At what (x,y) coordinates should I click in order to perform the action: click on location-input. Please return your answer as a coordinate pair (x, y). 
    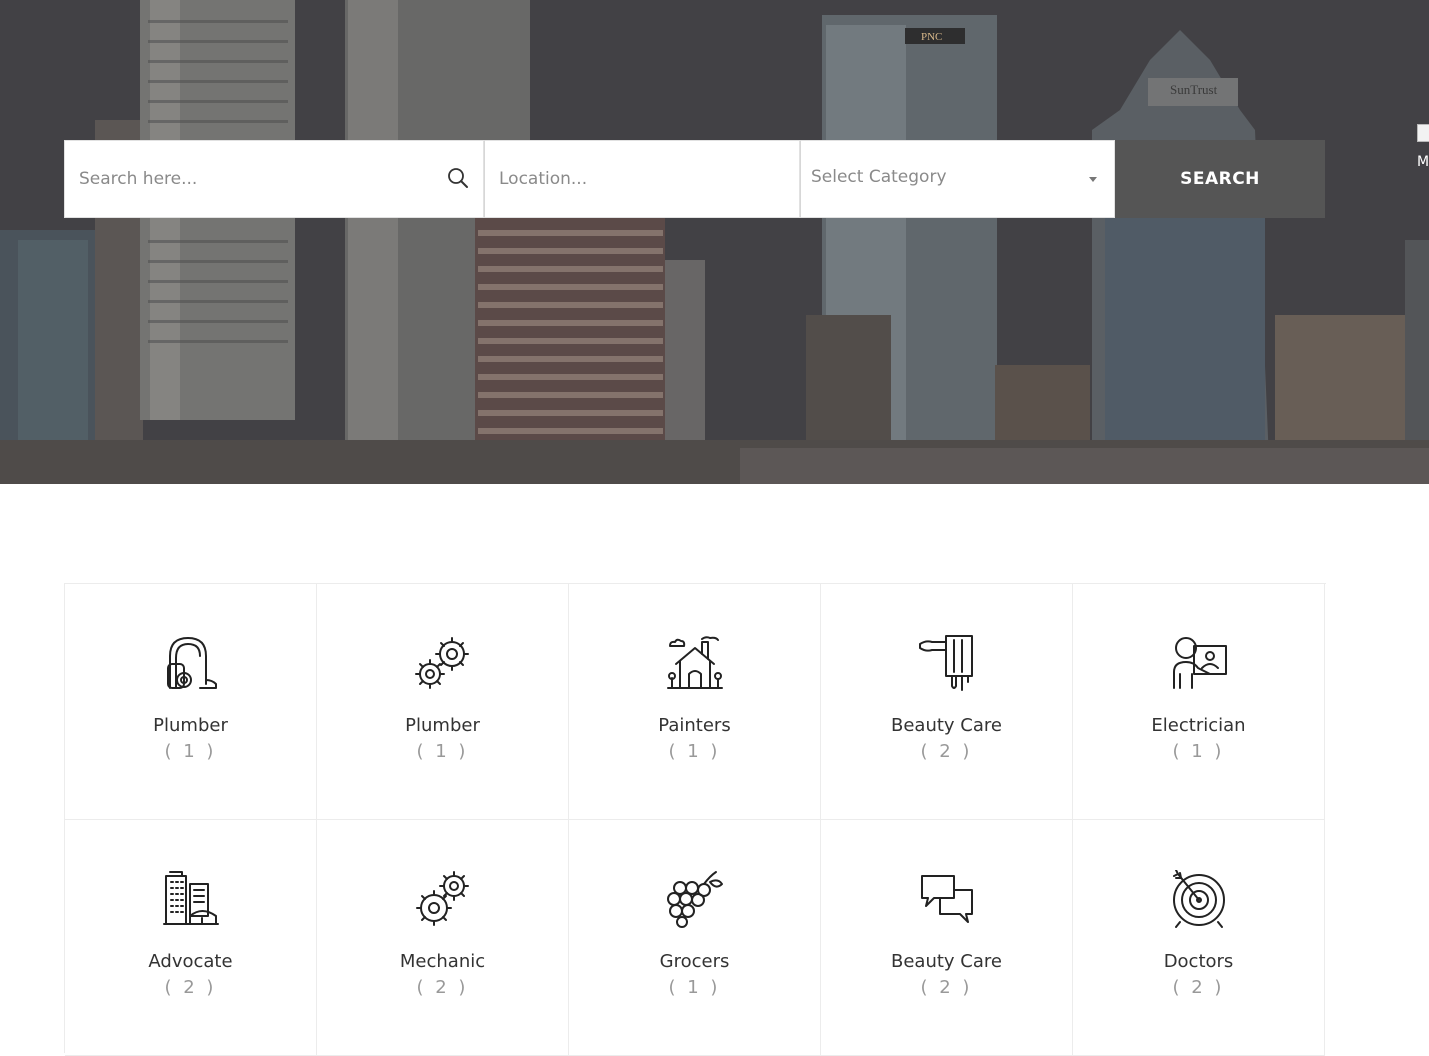
    Looking at the image, I should click on (642, 179).